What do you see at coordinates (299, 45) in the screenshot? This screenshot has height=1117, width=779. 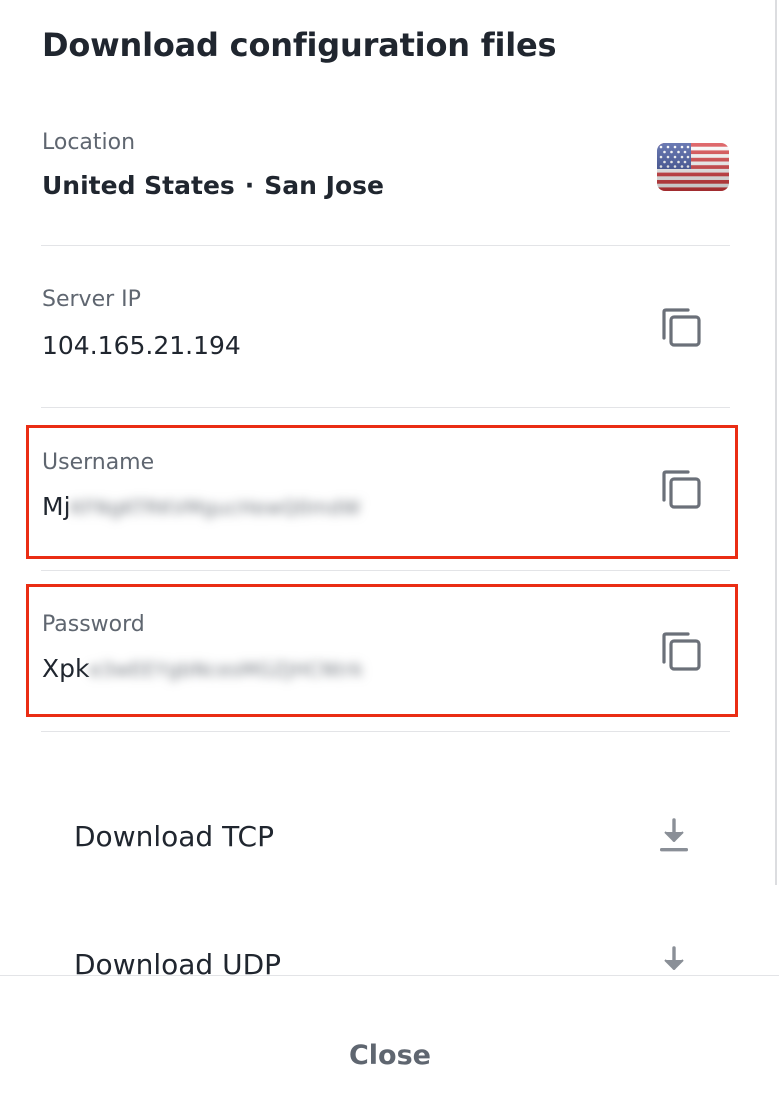 I see `dialog-title: Download configuration files` at bounding box center [299, 45].